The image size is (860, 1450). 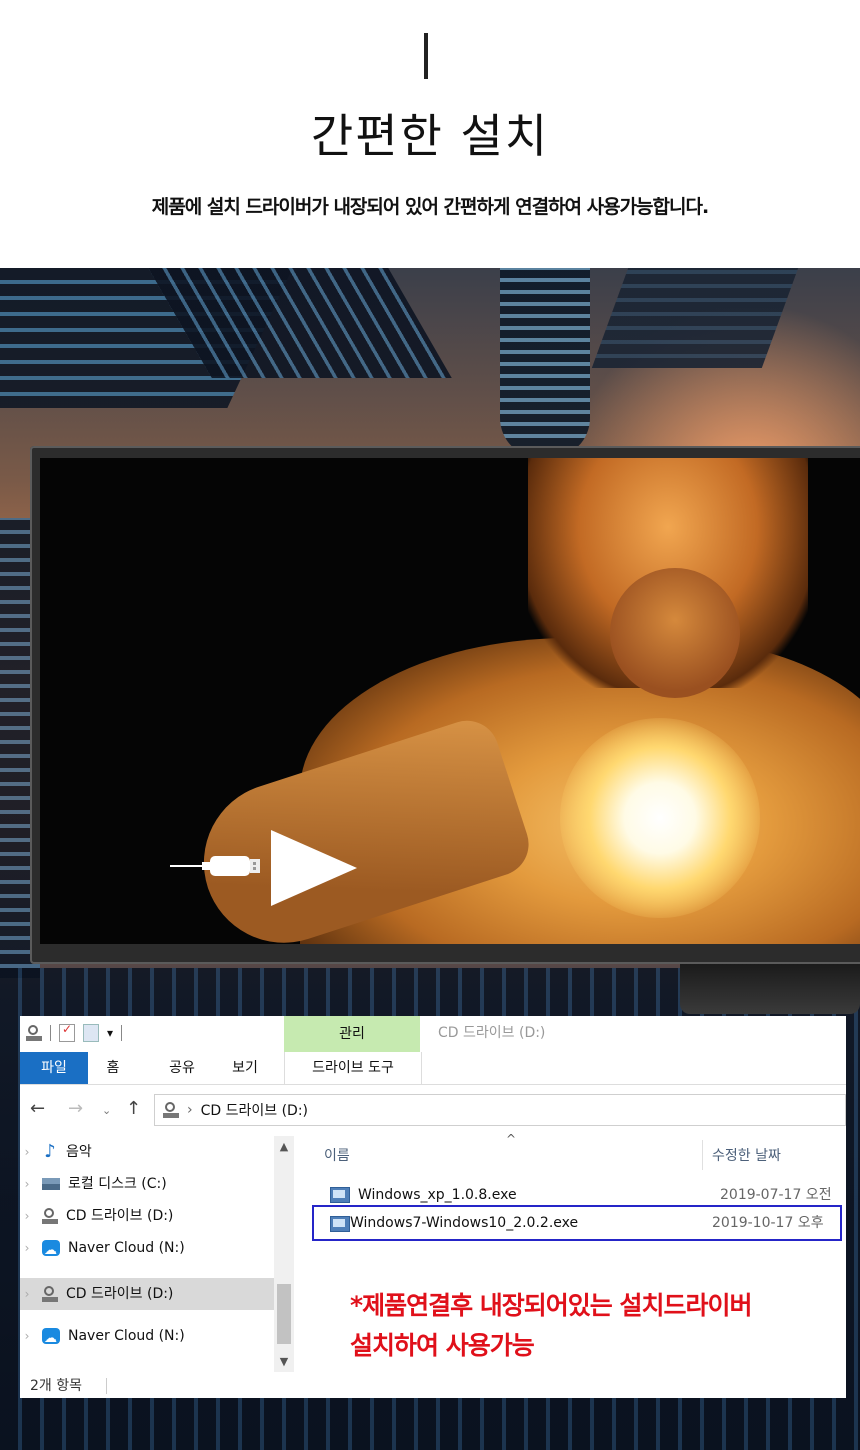 I want to click on title-divider-bar, so click(x=426, y=56).